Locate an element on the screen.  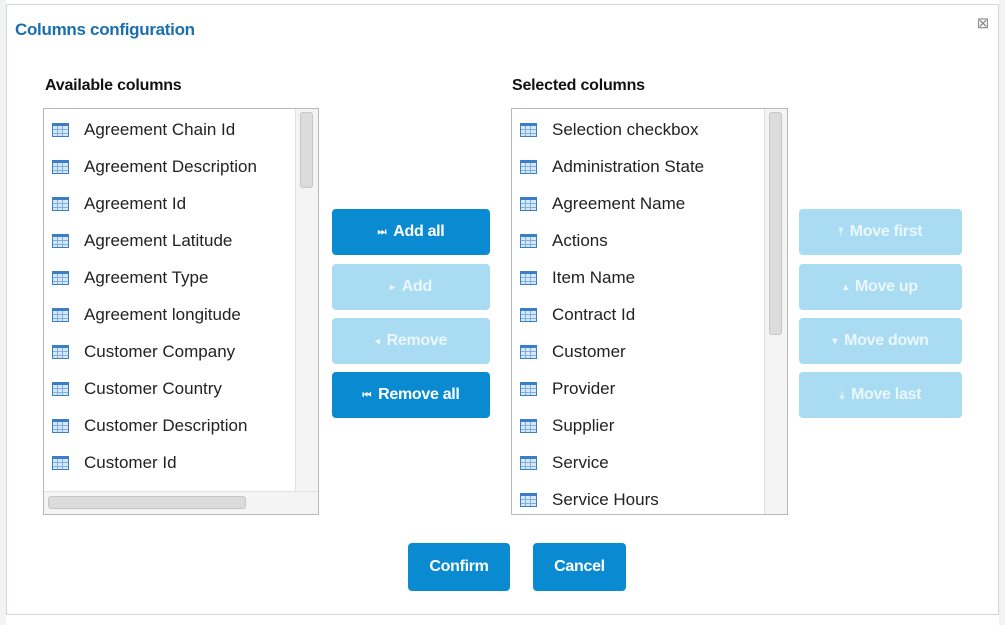
list-item: Agreement Id is located at coordinates (170, 203).